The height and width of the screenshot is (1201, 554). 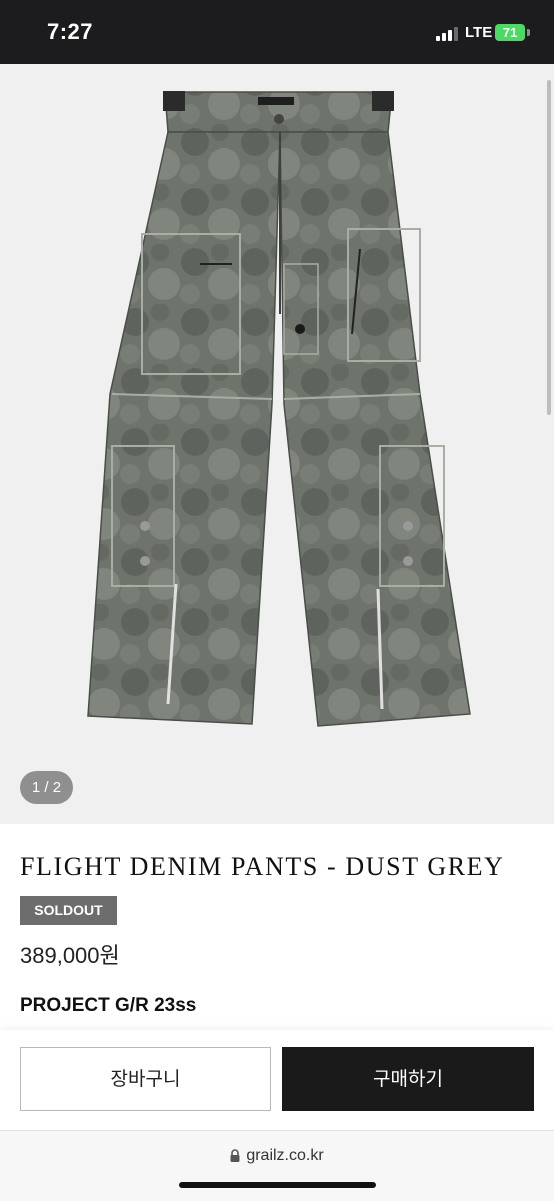 What do you see at coordinates (68, 910) in the screenshot?
I see `status-badge: SOLDOUT` at bounding box center [68, 910].